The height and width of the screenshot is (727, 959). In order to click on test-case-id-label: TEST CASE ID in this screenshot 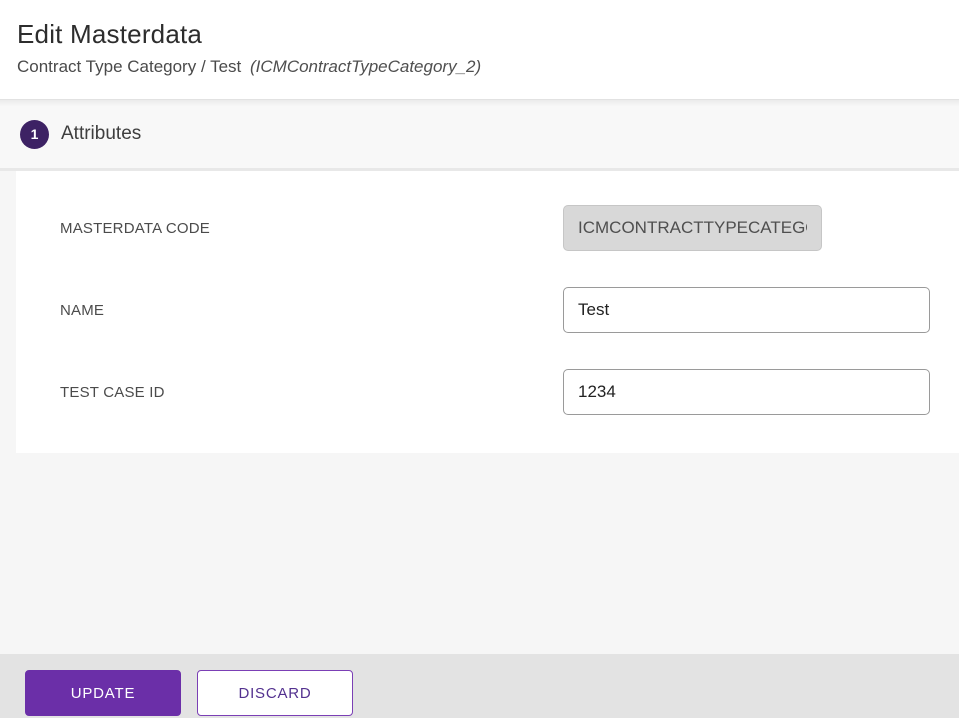, I will do `click(112, 392)`.